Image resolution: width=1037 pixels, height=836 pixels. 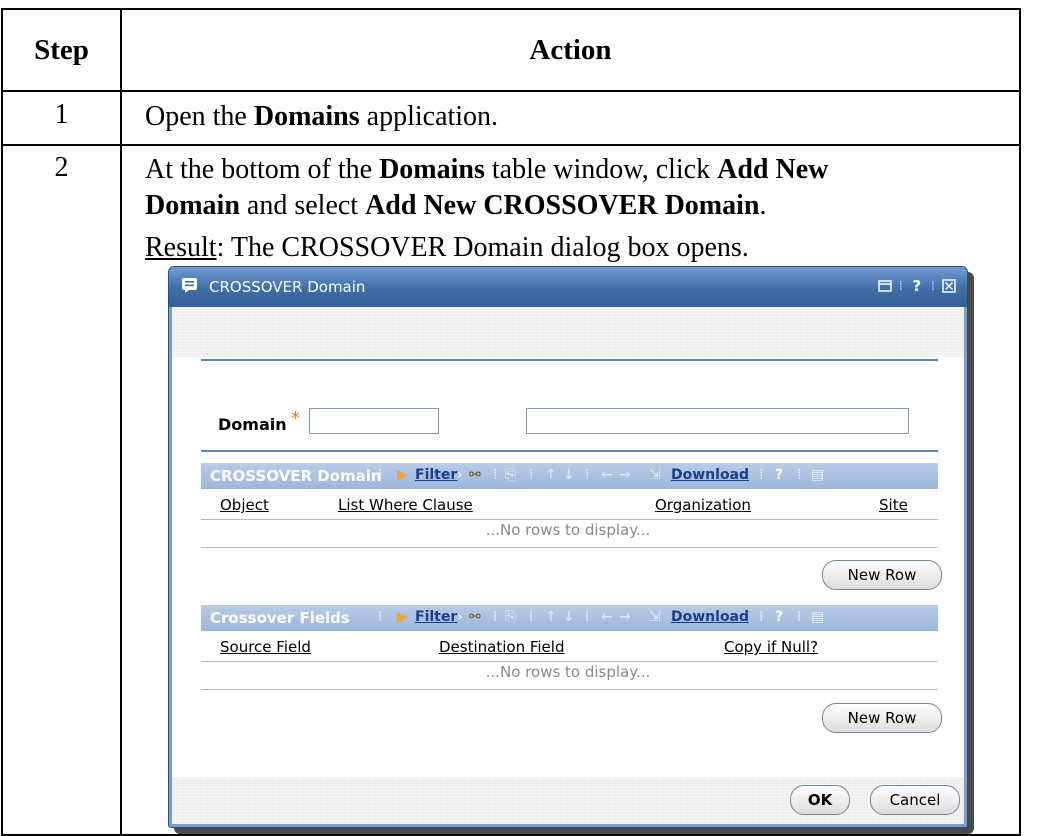 I want to click on step-number: 1, so click(x=61, y=114).